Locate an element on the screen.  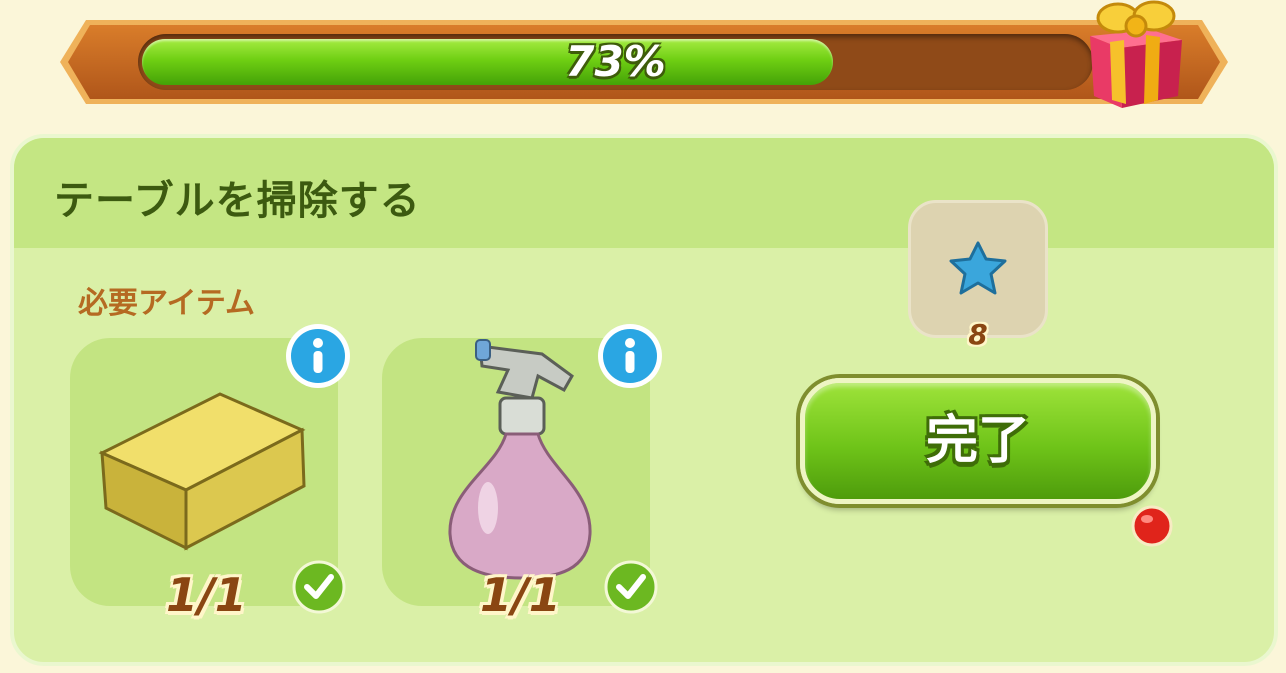
complete-button-label: 完了 is located at coordinates (977, 441).